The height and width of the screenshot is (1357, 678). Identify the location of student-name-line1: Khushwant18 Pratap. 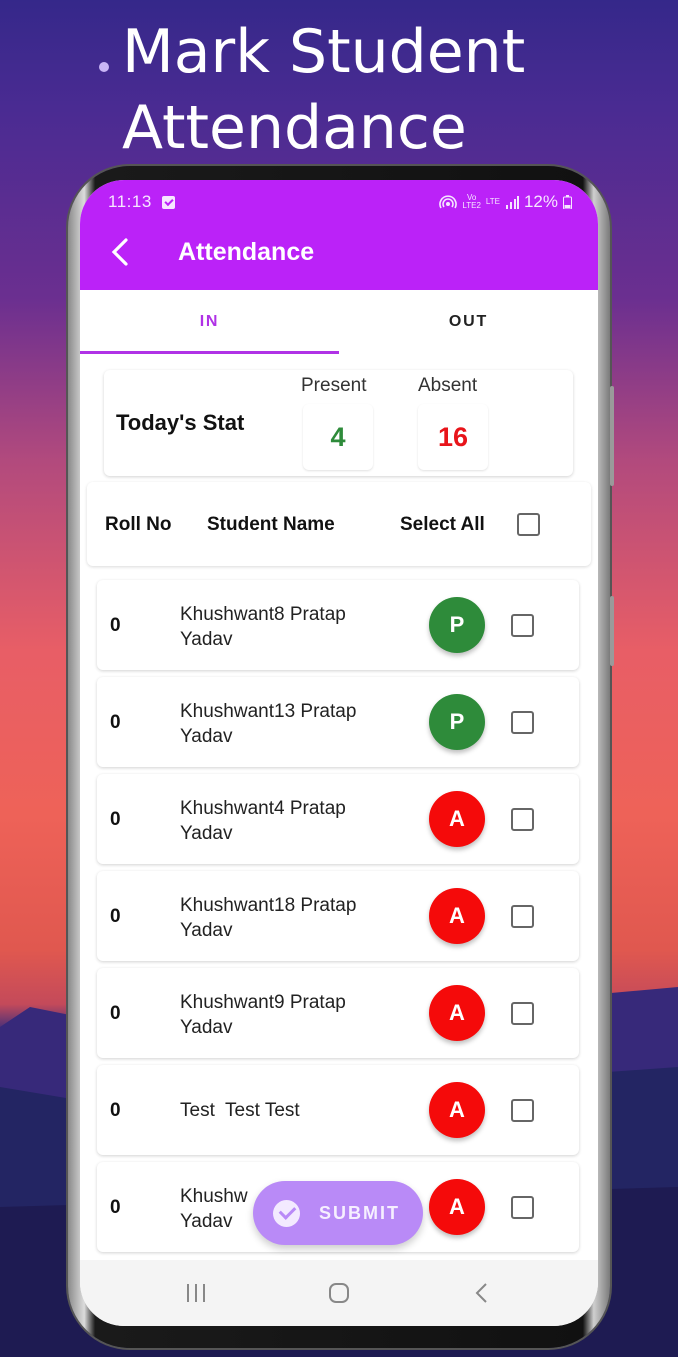
(268, 905).